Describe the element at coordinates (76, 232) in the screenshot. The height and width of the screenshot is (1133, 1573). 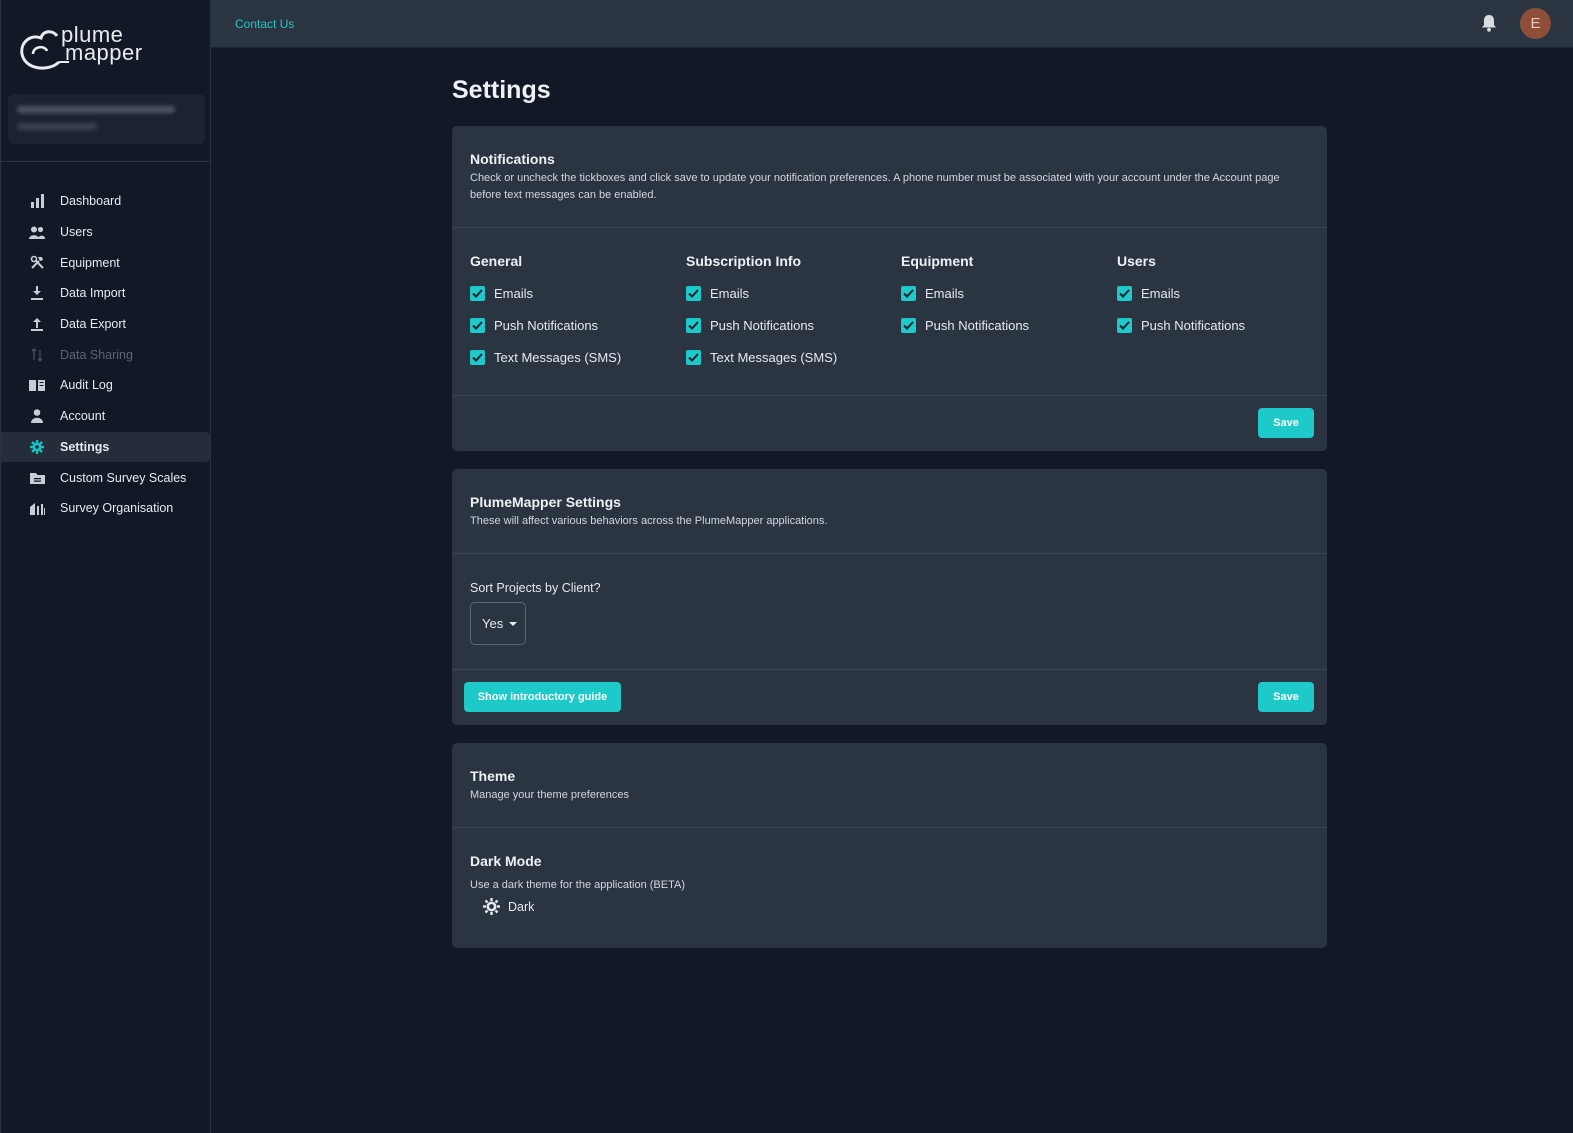
I see `sidebar-item-label: Users` at that location.